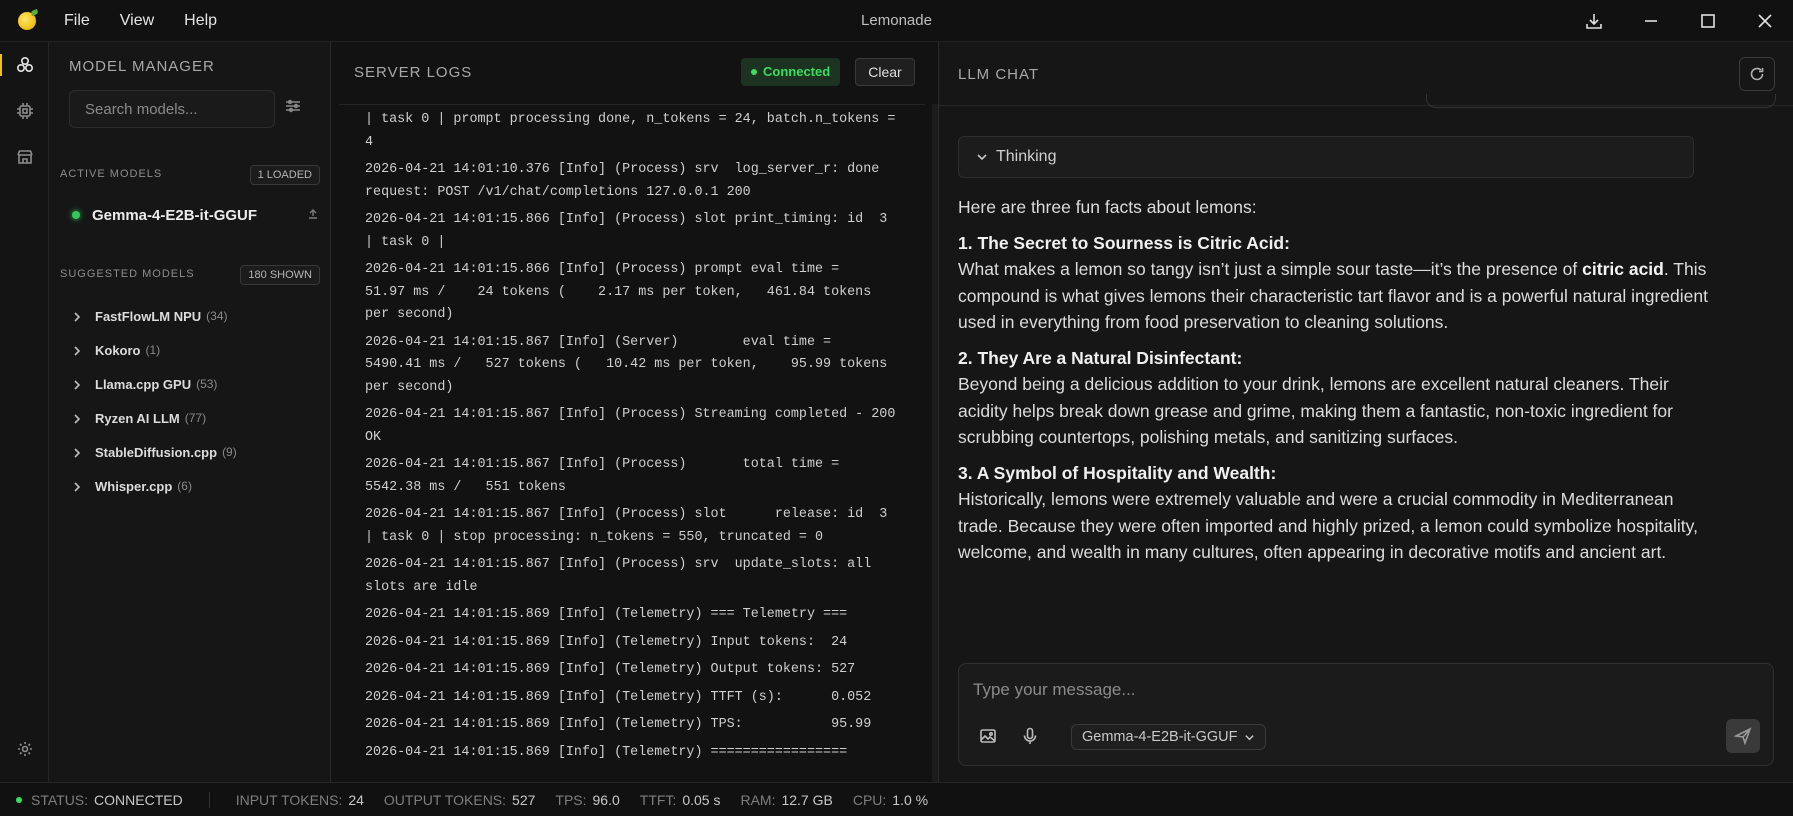 The height and width of the screenshot is (816, 1793). I want to click on selected-model-label: Gemma-4-E2B-it-GGUF, so click(1160, 737).